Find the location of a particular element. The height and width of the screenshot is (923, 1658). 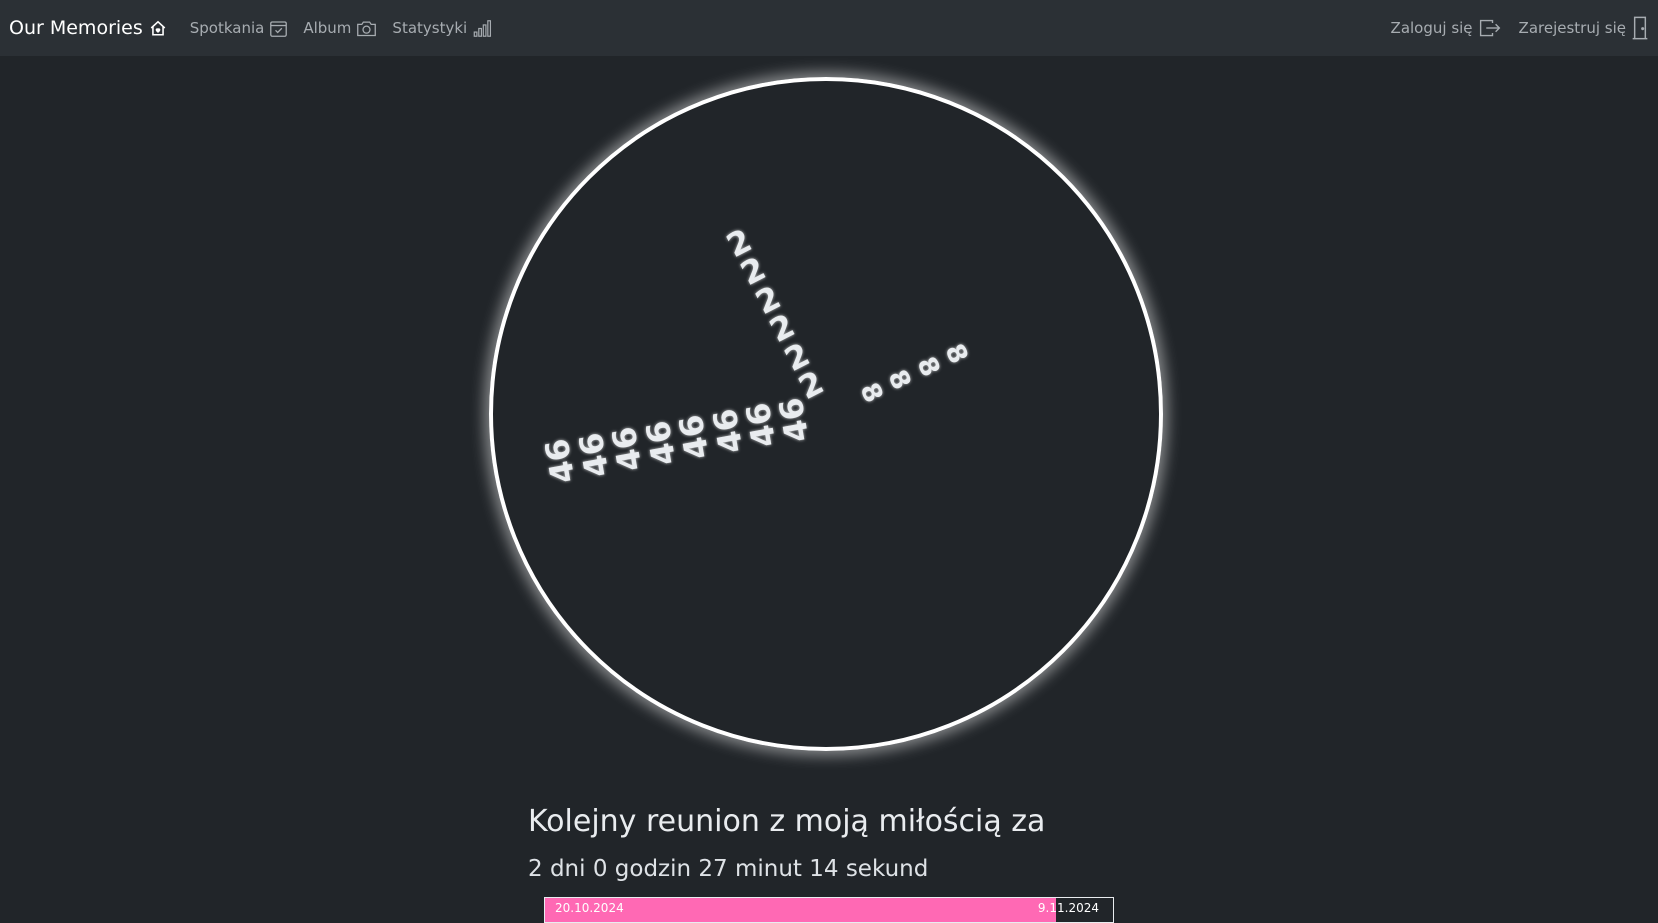

house-heart-icon is located at coordinates (158, 28).